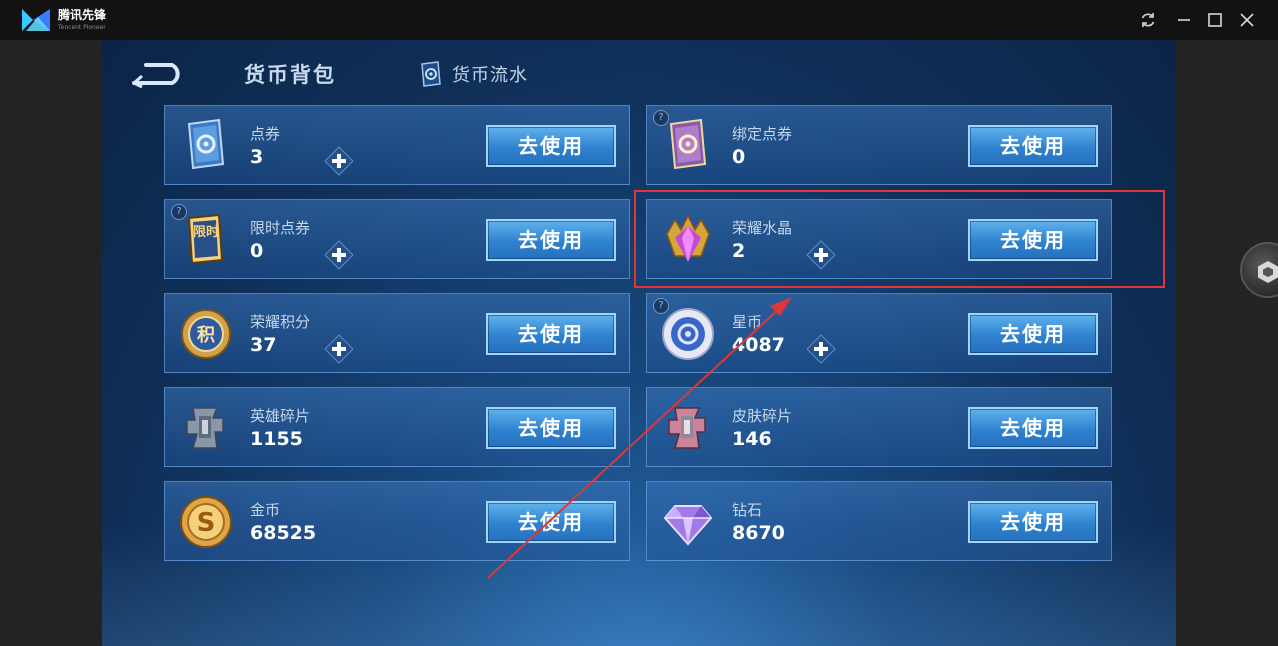  Describe the element at coordinates (280, 228) in the screenshot. I see `currency-name: 限时点券` at that location.